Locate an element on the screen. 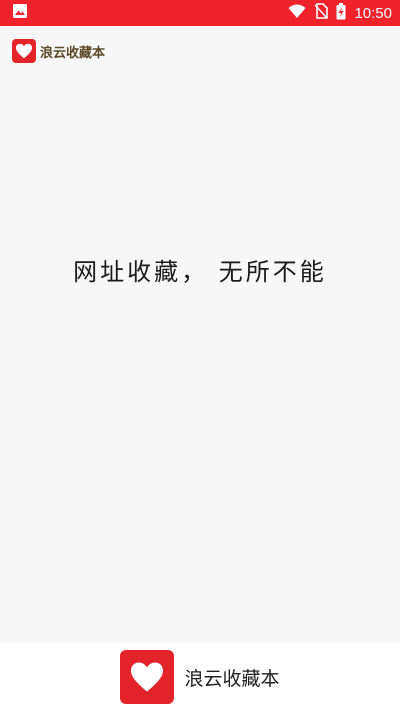  status-bar: 10:50 is located at coordinates (200, 13).